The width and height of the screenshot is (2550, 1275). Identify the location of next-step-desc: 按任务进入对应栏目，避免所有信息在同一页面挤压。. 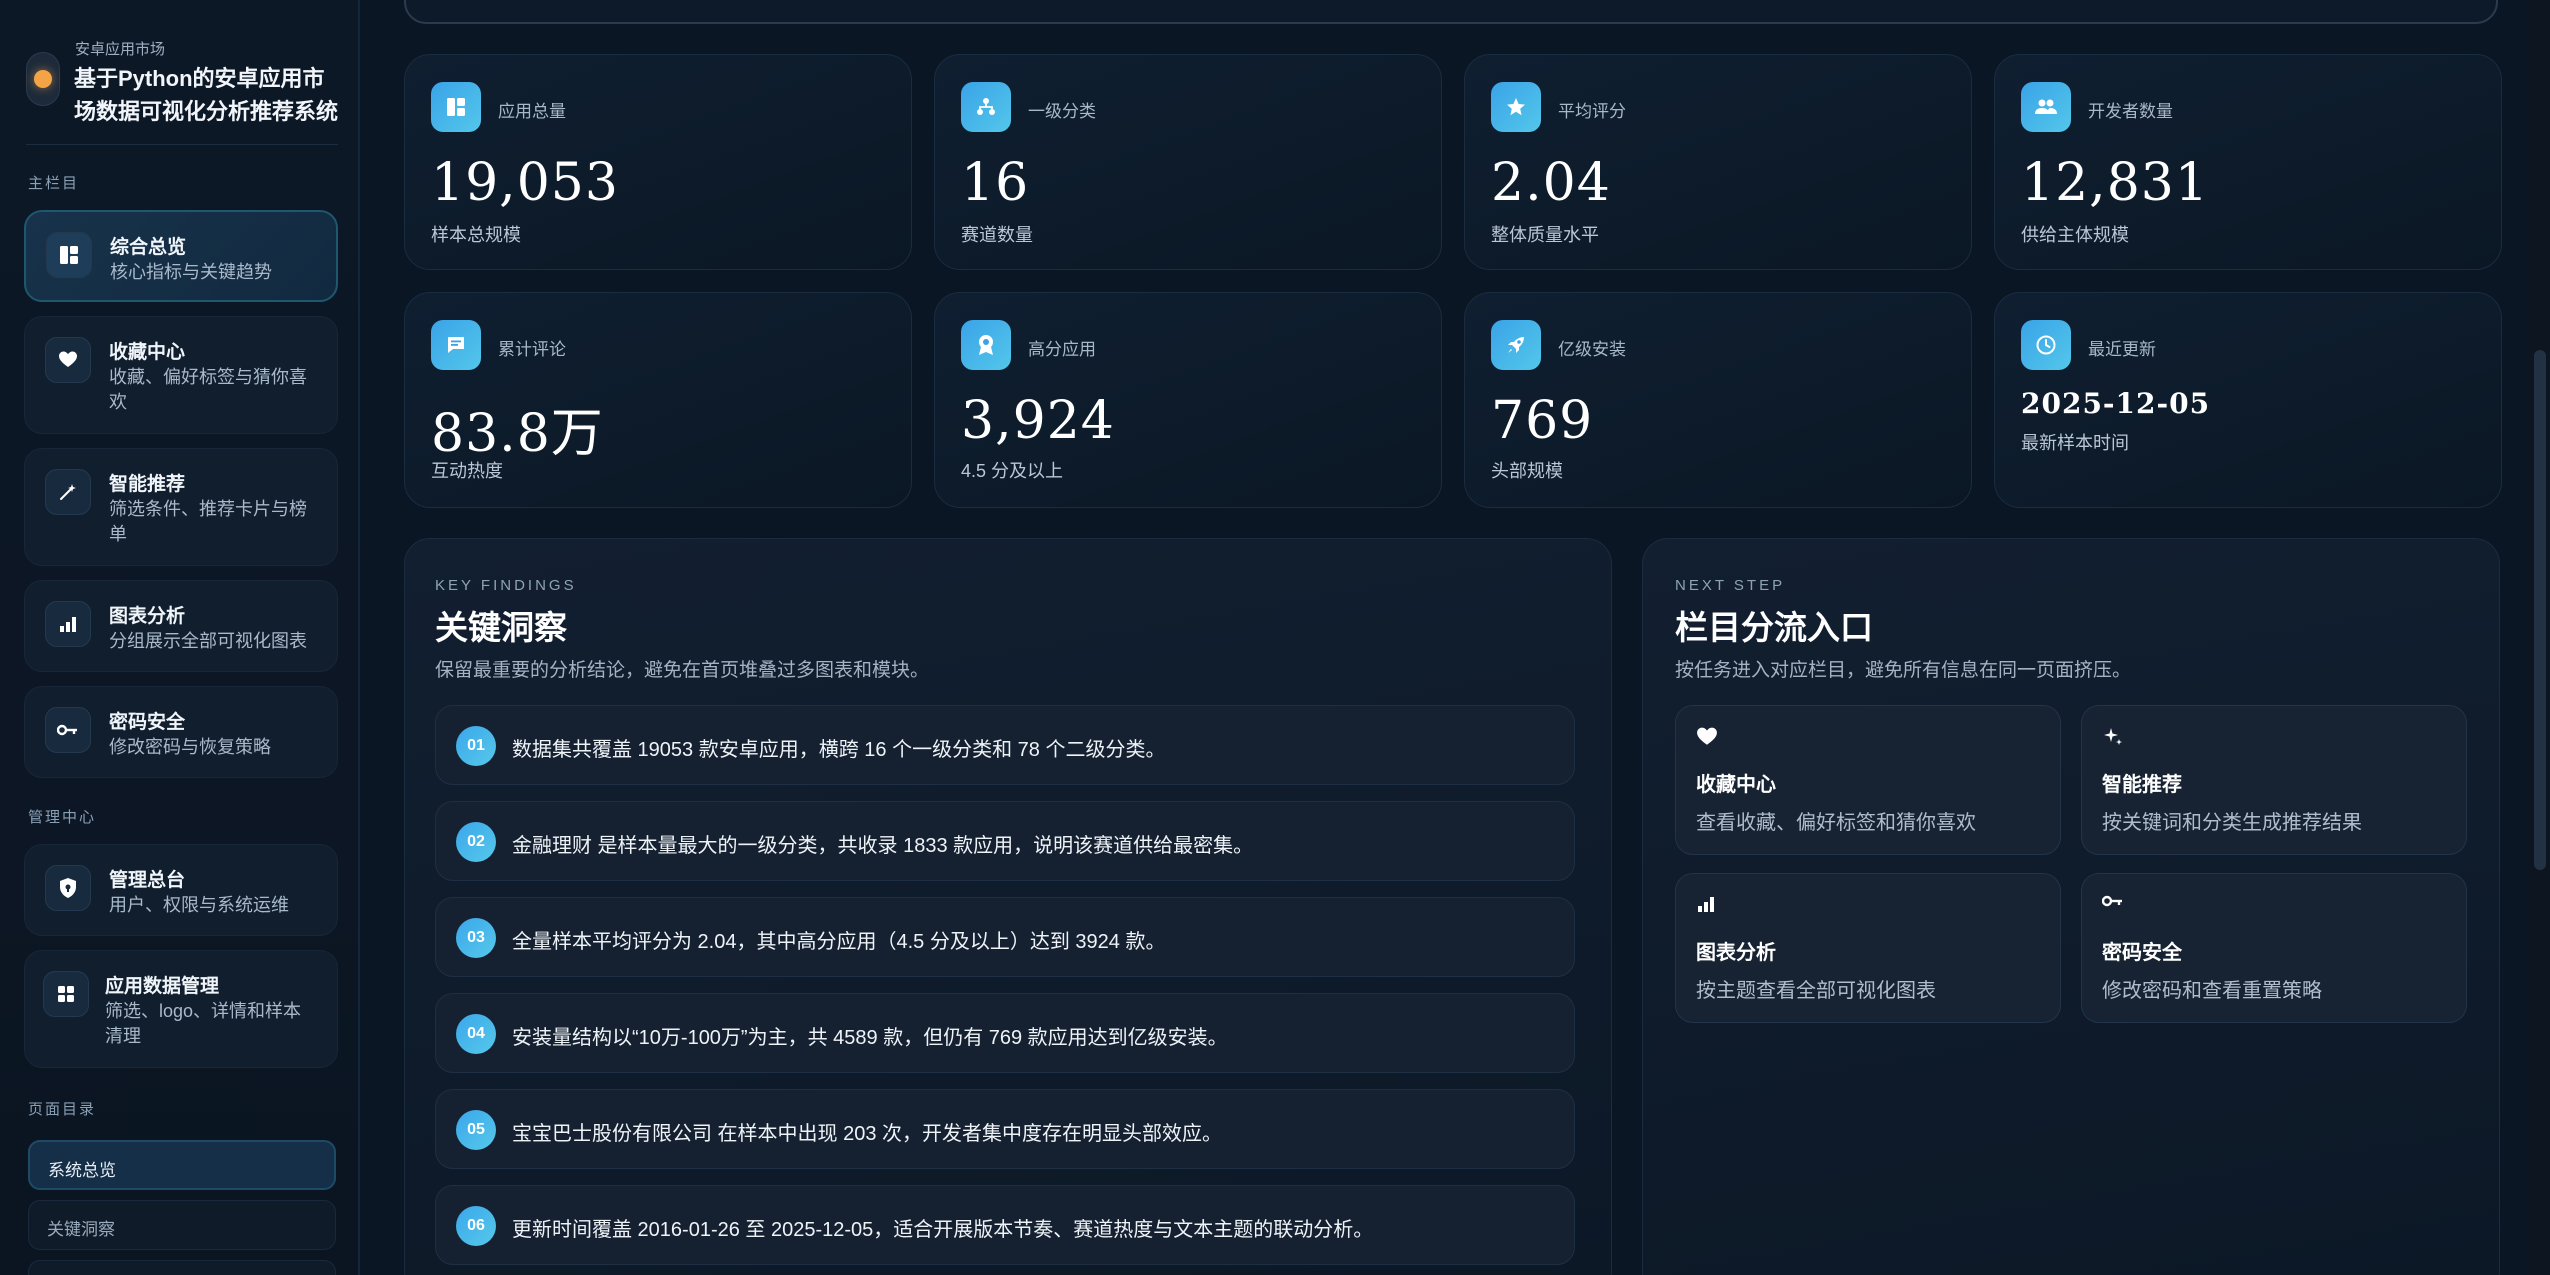
(1903, 670).